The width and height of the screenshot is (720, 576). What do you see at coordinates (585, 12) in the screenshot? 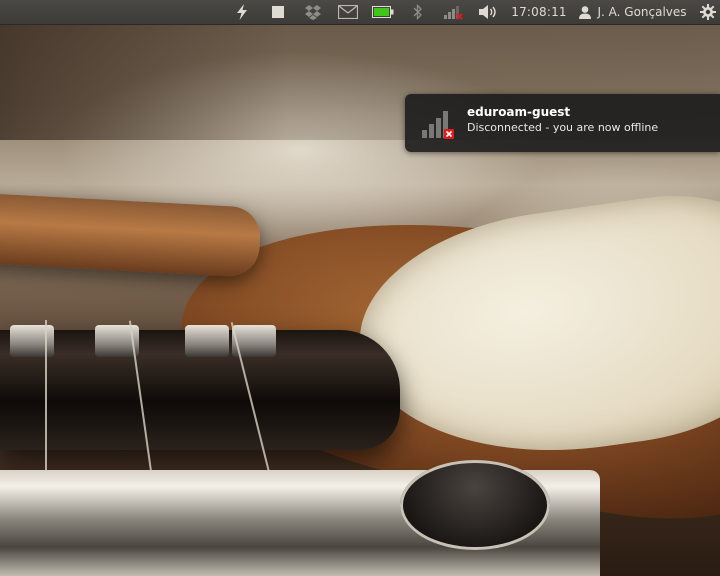
I see `user-icon` at bounding box center [585, 12].